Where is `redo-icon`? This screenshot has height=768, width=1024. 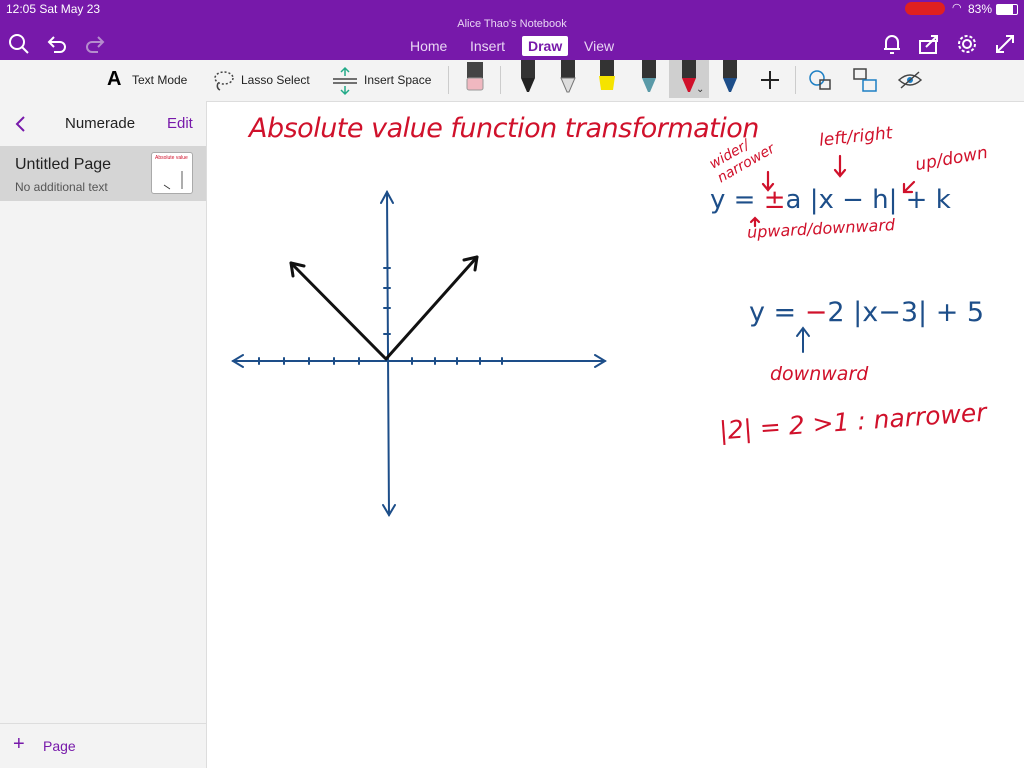
redo-icon is located at coordinates (95, 44).